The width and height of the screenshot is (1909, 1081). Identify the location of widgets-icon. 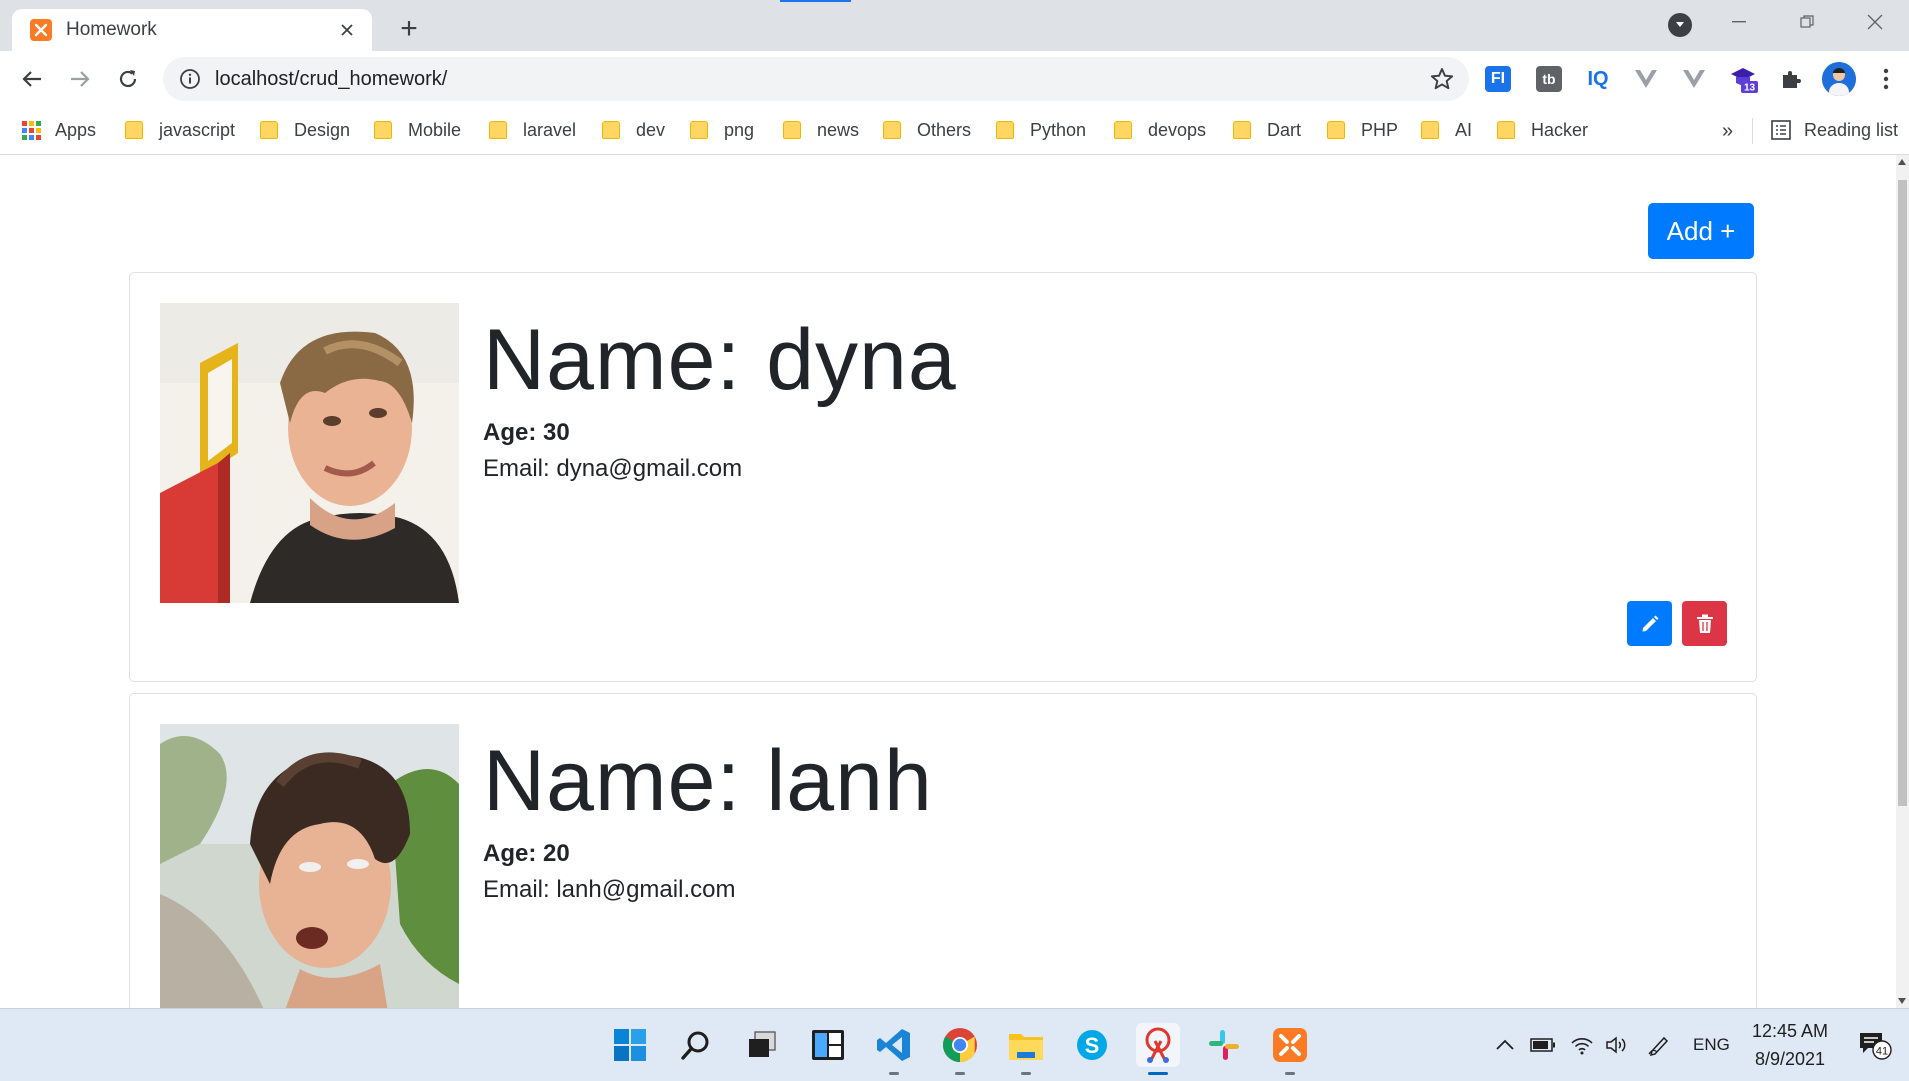
(828, 1045).